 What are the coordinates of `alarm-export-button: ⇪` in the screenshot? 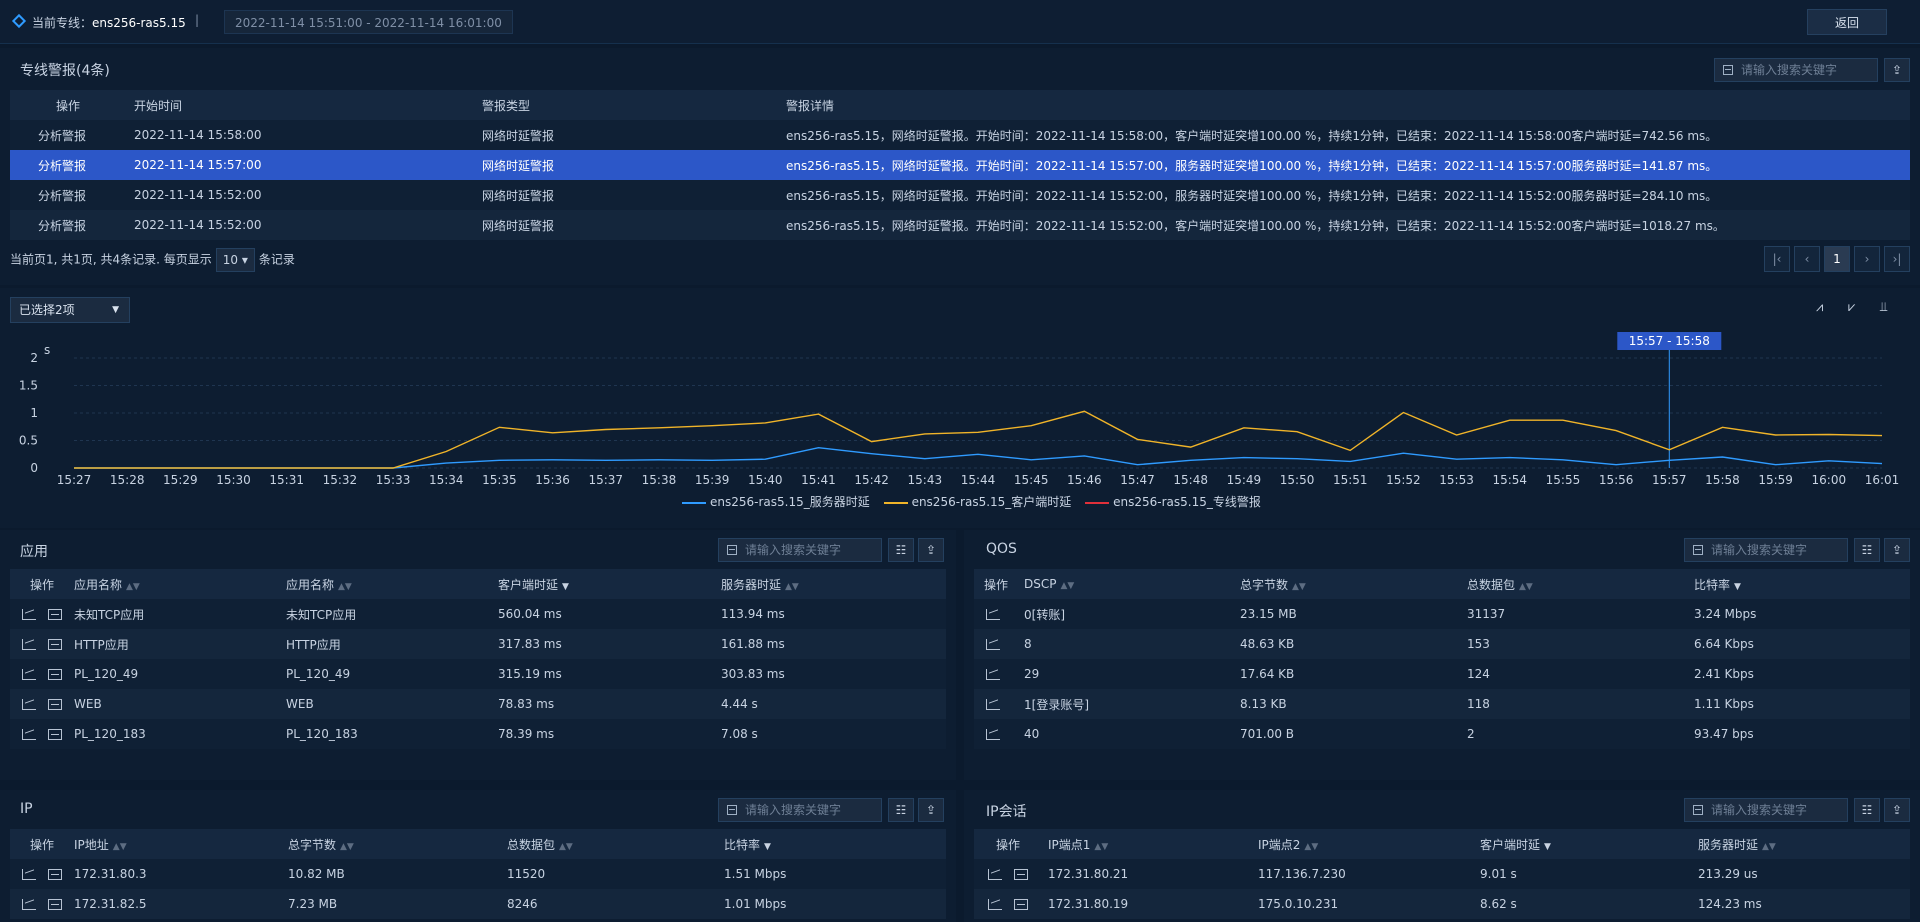 It's located at (1897, 70).